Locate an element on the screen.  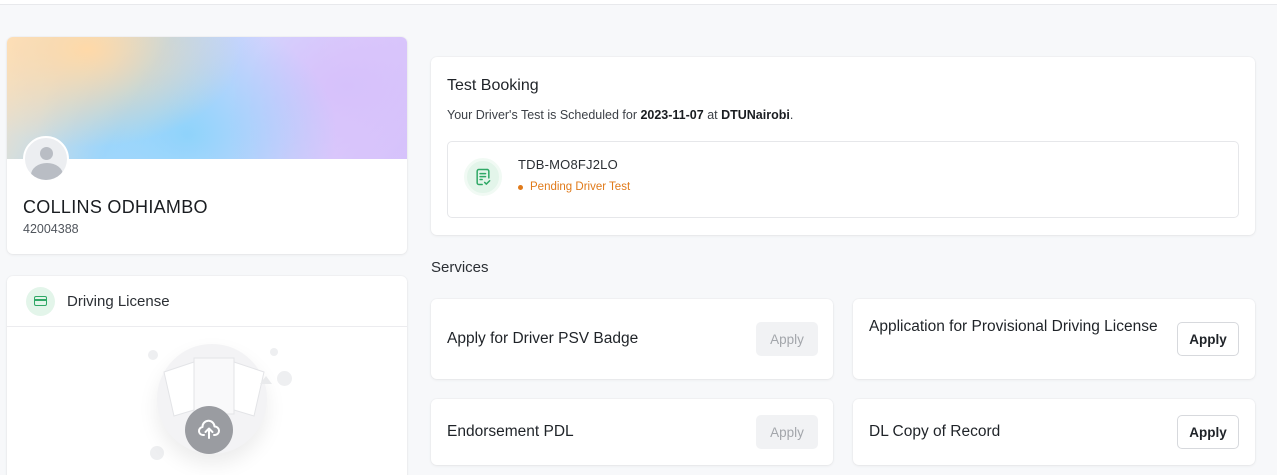
service-label: Apply for Driver PSV Badge is located at coordinates (543, 338).